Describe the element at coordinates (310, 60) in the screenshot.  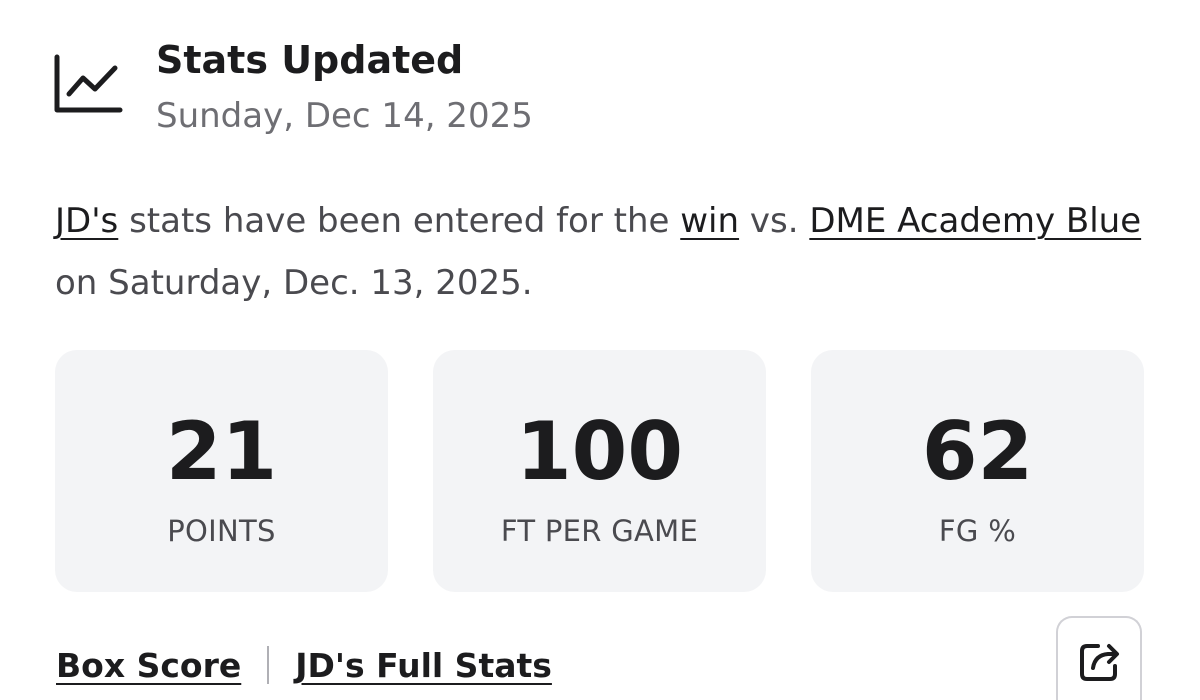
I see `page-title: Stats Updated` at that location.